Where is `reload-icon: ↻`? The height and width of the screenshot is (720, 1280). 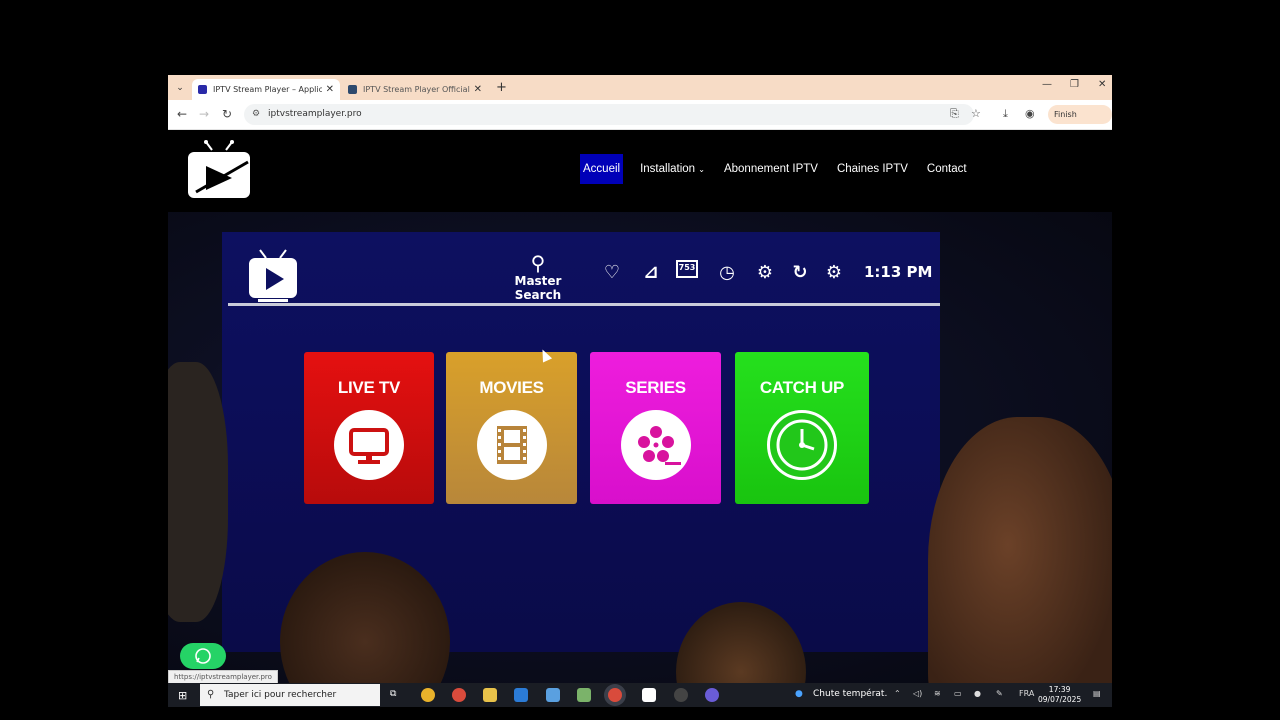 reload-icon: ↻ is located at coordinates (227, 114).